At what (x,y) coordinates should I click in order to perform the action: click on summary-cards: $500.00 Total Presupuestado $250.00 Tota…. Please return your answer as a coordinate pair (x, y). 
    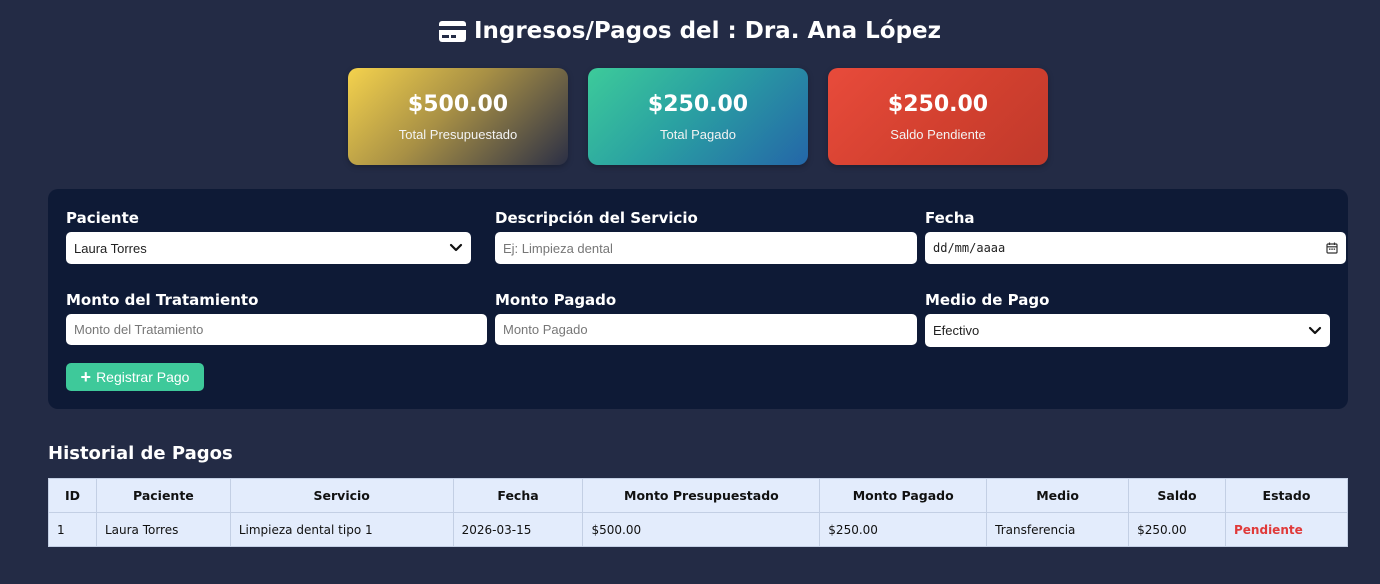
    Looking at the image, I should click on (698, 116).